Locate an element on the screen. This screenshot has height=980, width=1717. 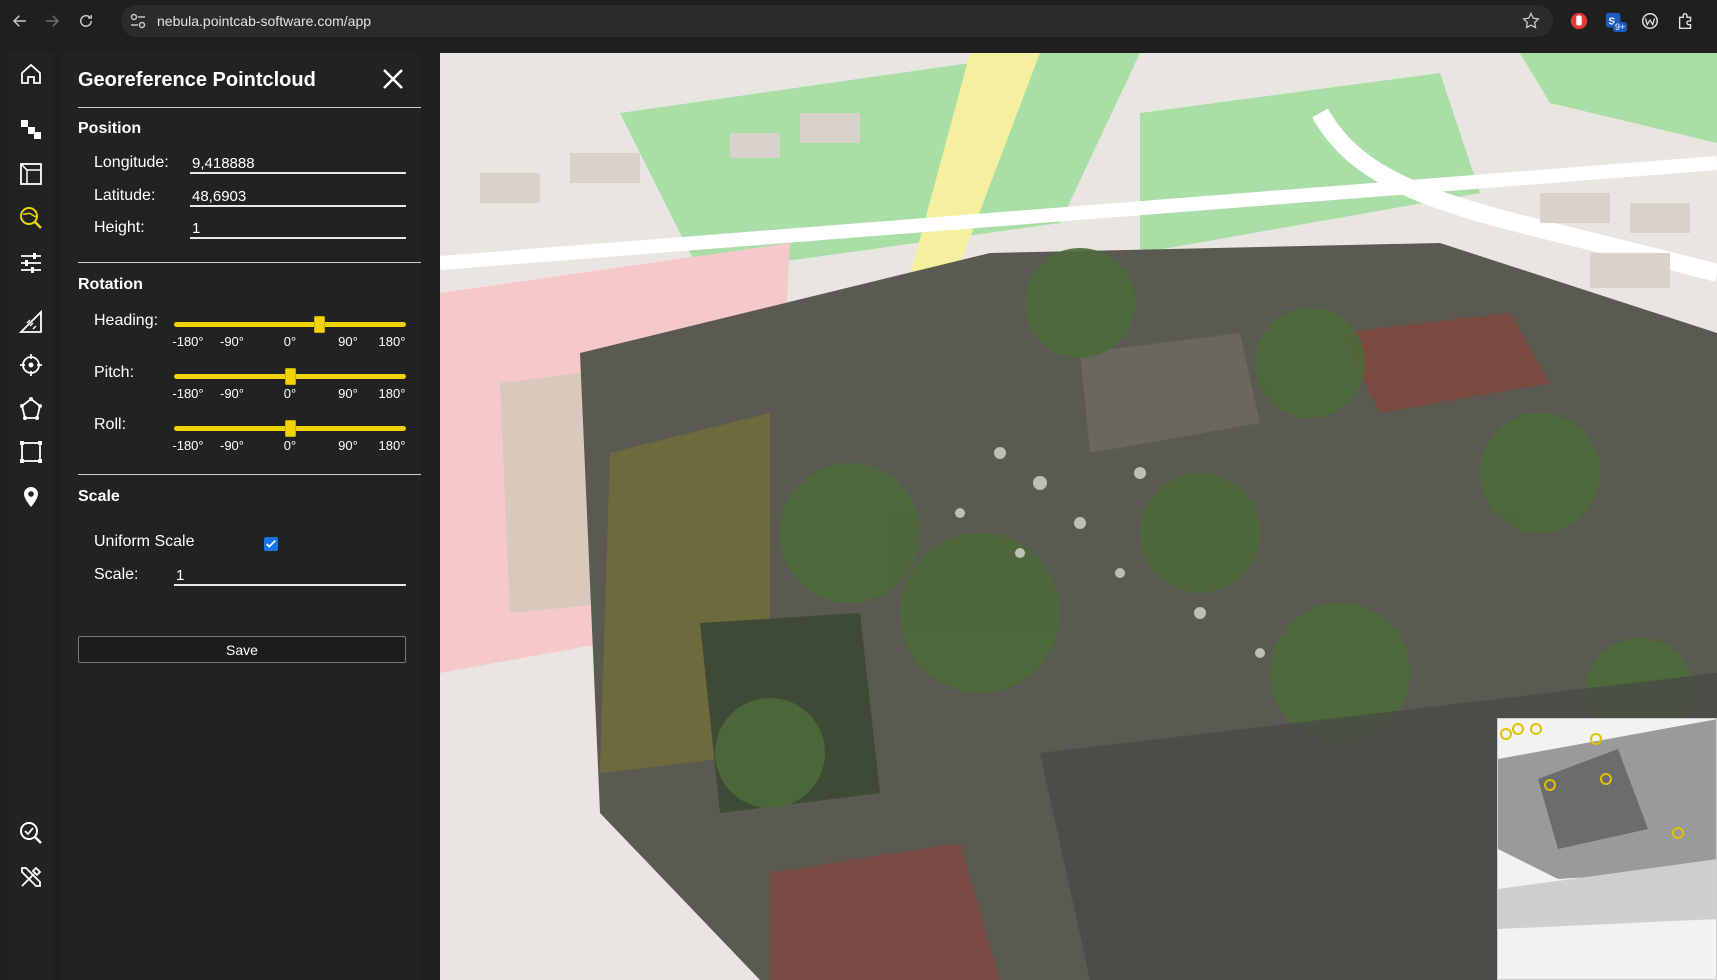
uniform-scale-checkbox is located at coordinates (271, 544).